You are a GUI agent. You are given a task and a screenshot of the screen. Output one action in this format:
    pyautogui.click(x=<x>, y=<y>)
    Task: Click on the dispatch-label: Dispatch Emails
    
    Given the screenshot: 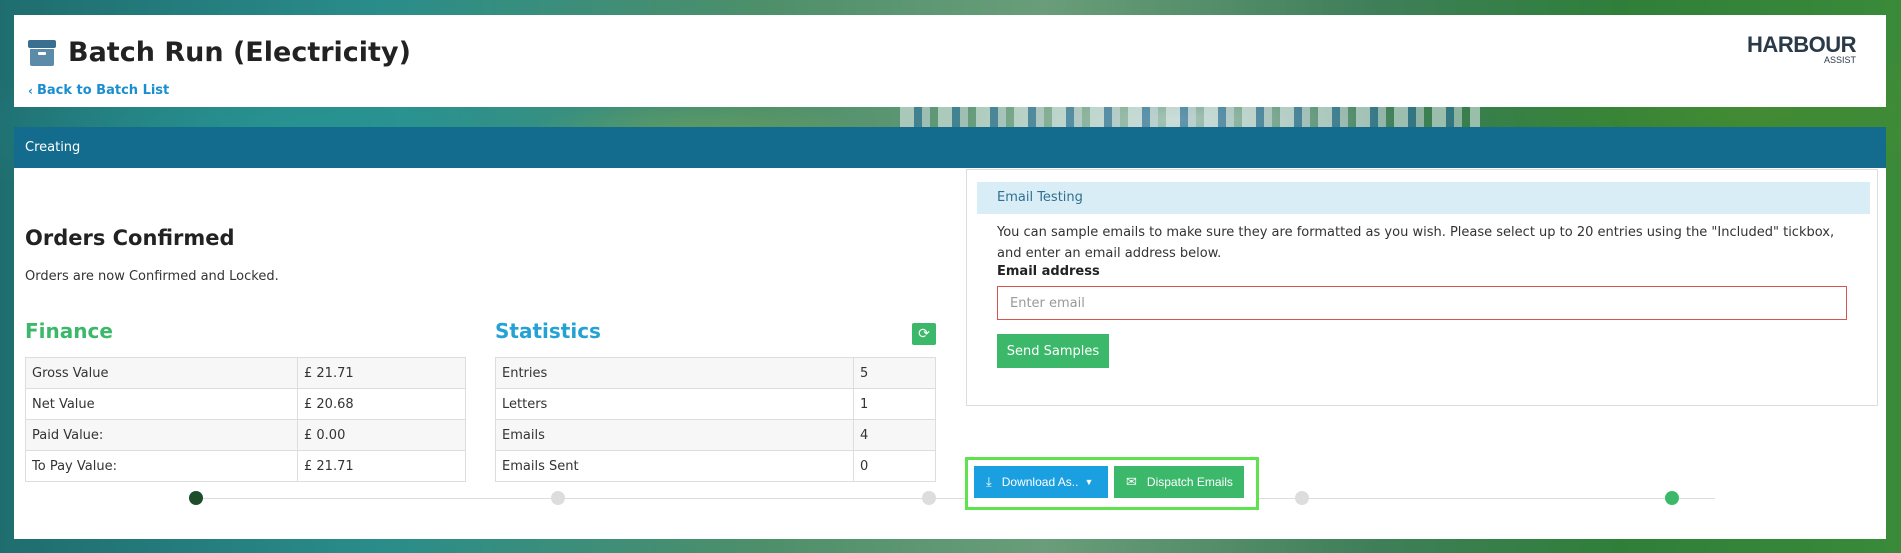 What is the action you would take?
    pyautogui.click(x=1189, y=482)
    